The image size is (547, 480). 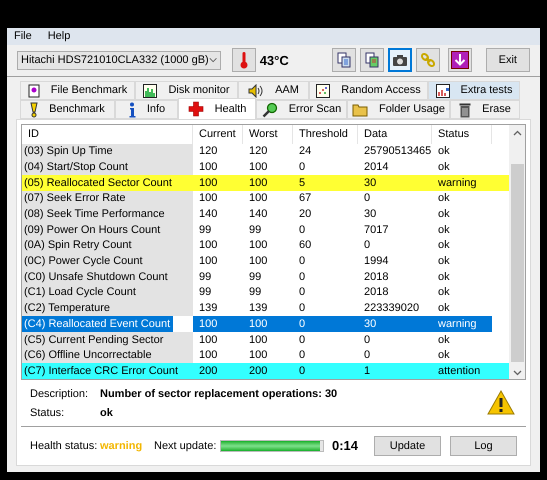 What do you see at coordinates (443, 91) in the screenshot?
I see `table-icon` at bounding box center [443, 91].